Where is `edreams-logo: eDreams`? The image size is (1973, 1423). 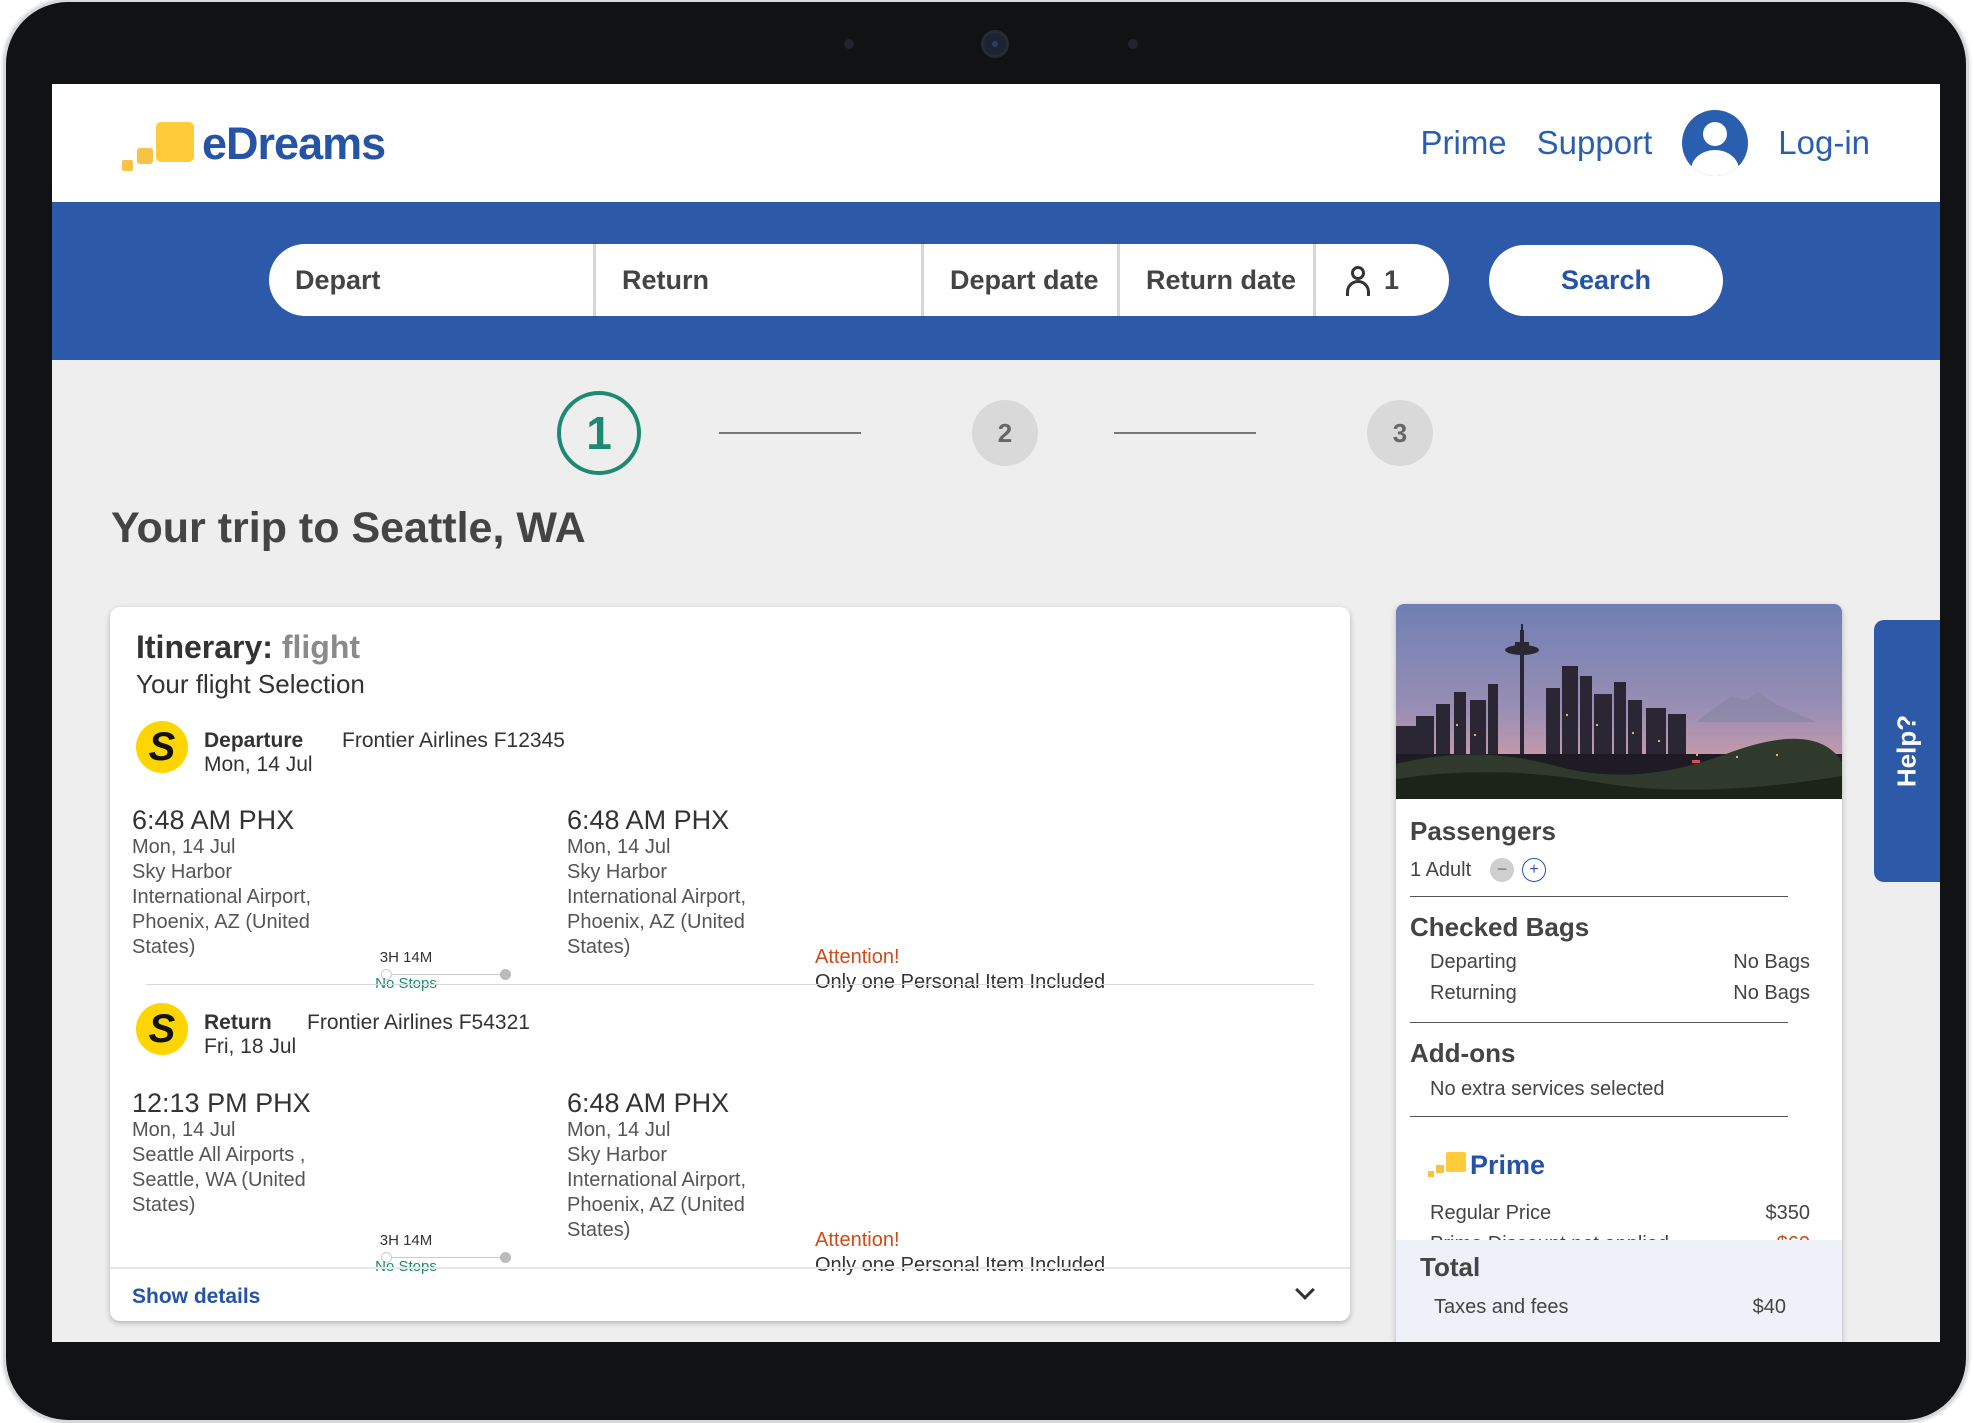
edreams-logo: eDreams is located at coordinates (254, 144).